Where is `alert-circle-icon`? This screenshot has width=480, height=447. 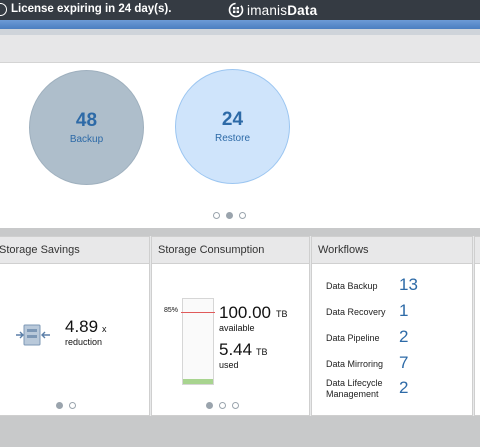 alert-circle-icon is located at coordinates (3, 9).